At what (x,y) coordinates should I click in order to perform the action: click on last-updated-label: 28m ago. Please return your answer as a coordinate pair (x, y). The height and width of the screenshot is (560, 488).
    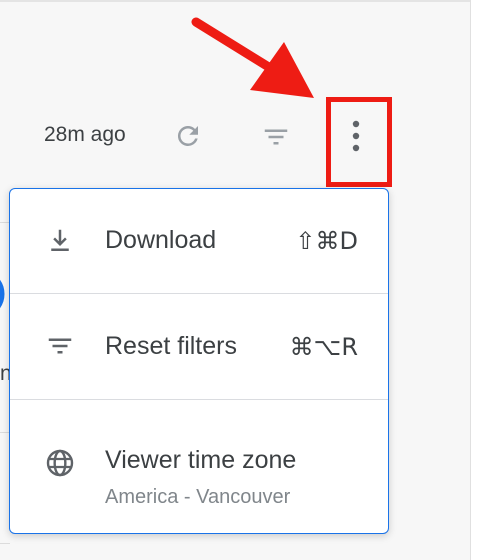
    Looking at the image, I should click on (85, 134).